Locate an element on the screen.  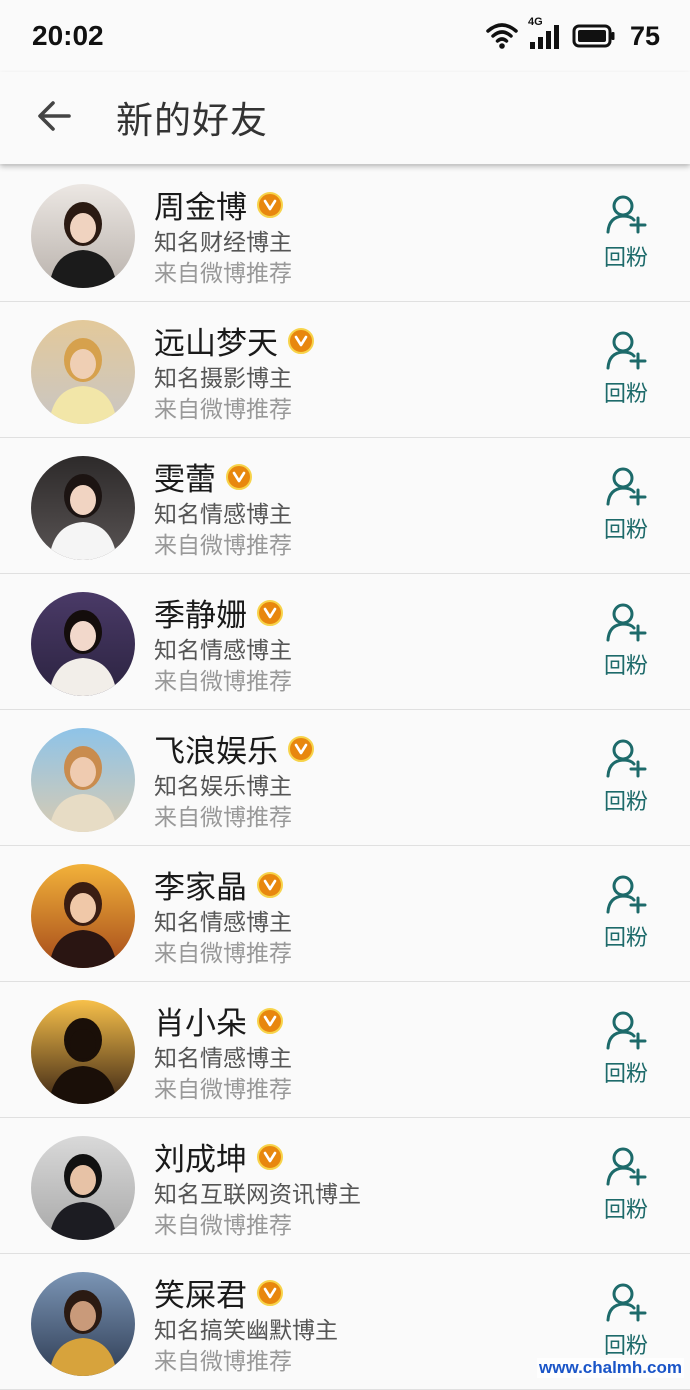
watermark: www.chalmh.com is located at coordinates (610, 1368).